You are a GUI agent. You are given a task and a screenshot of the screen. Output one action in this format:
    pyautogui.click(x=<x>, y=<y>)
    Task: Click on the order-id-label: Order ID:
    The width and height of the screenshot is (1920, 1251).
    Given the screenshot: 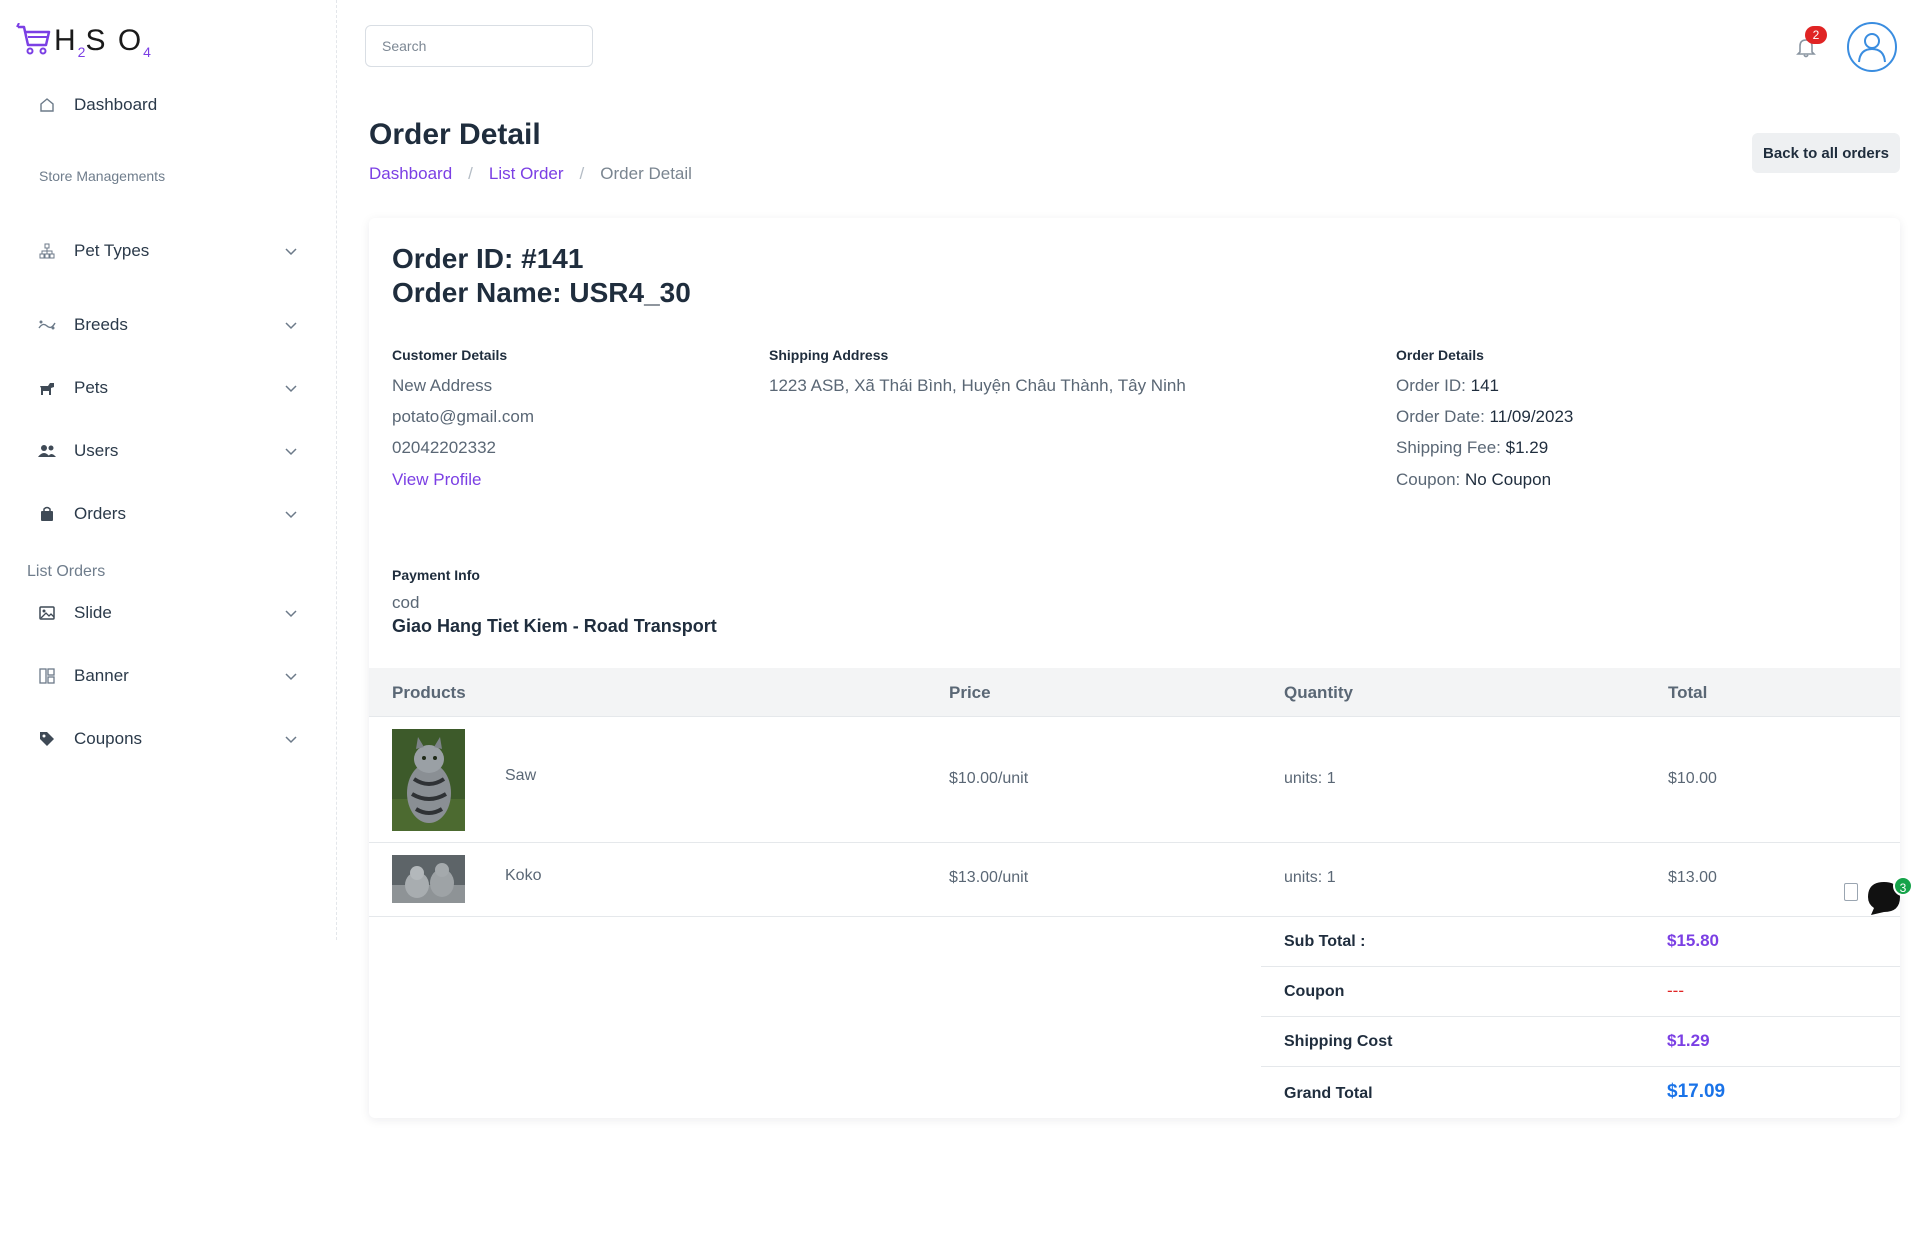 What is the action you would take?
    pyautogui.click(x=1431, y=385)
    